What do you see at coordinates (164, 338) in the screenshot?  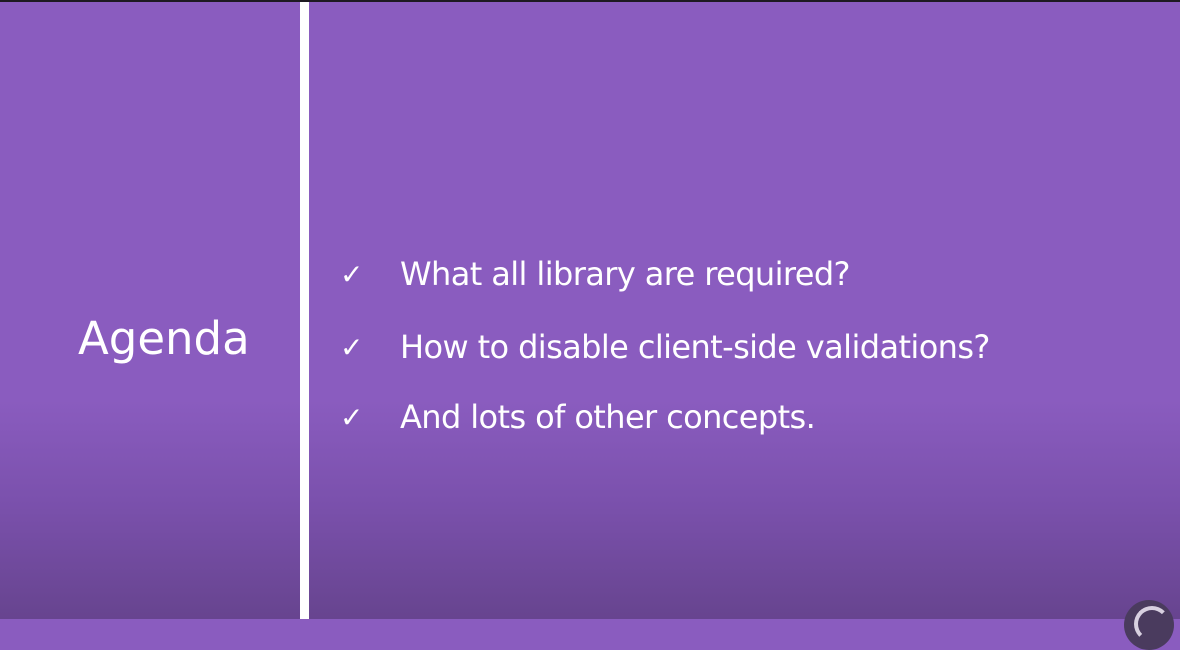 I see `slide-title: Agenda` at bounding box center [164, 338].